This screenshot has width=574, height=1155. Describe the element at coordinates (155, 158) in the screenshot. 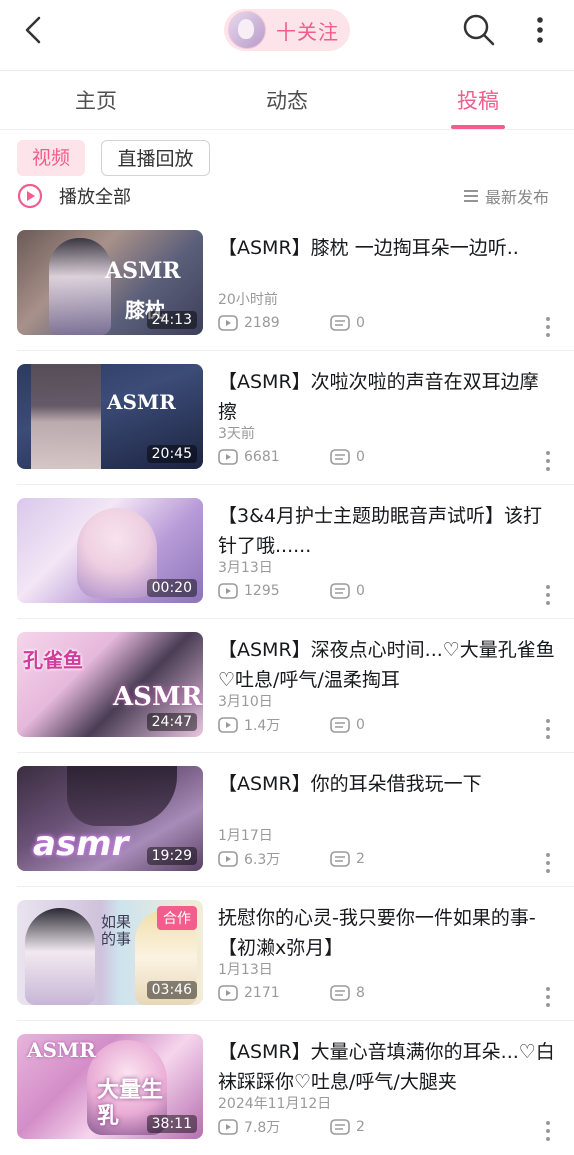

I see `filter-live-replay-chip: 直播回放` at that location.